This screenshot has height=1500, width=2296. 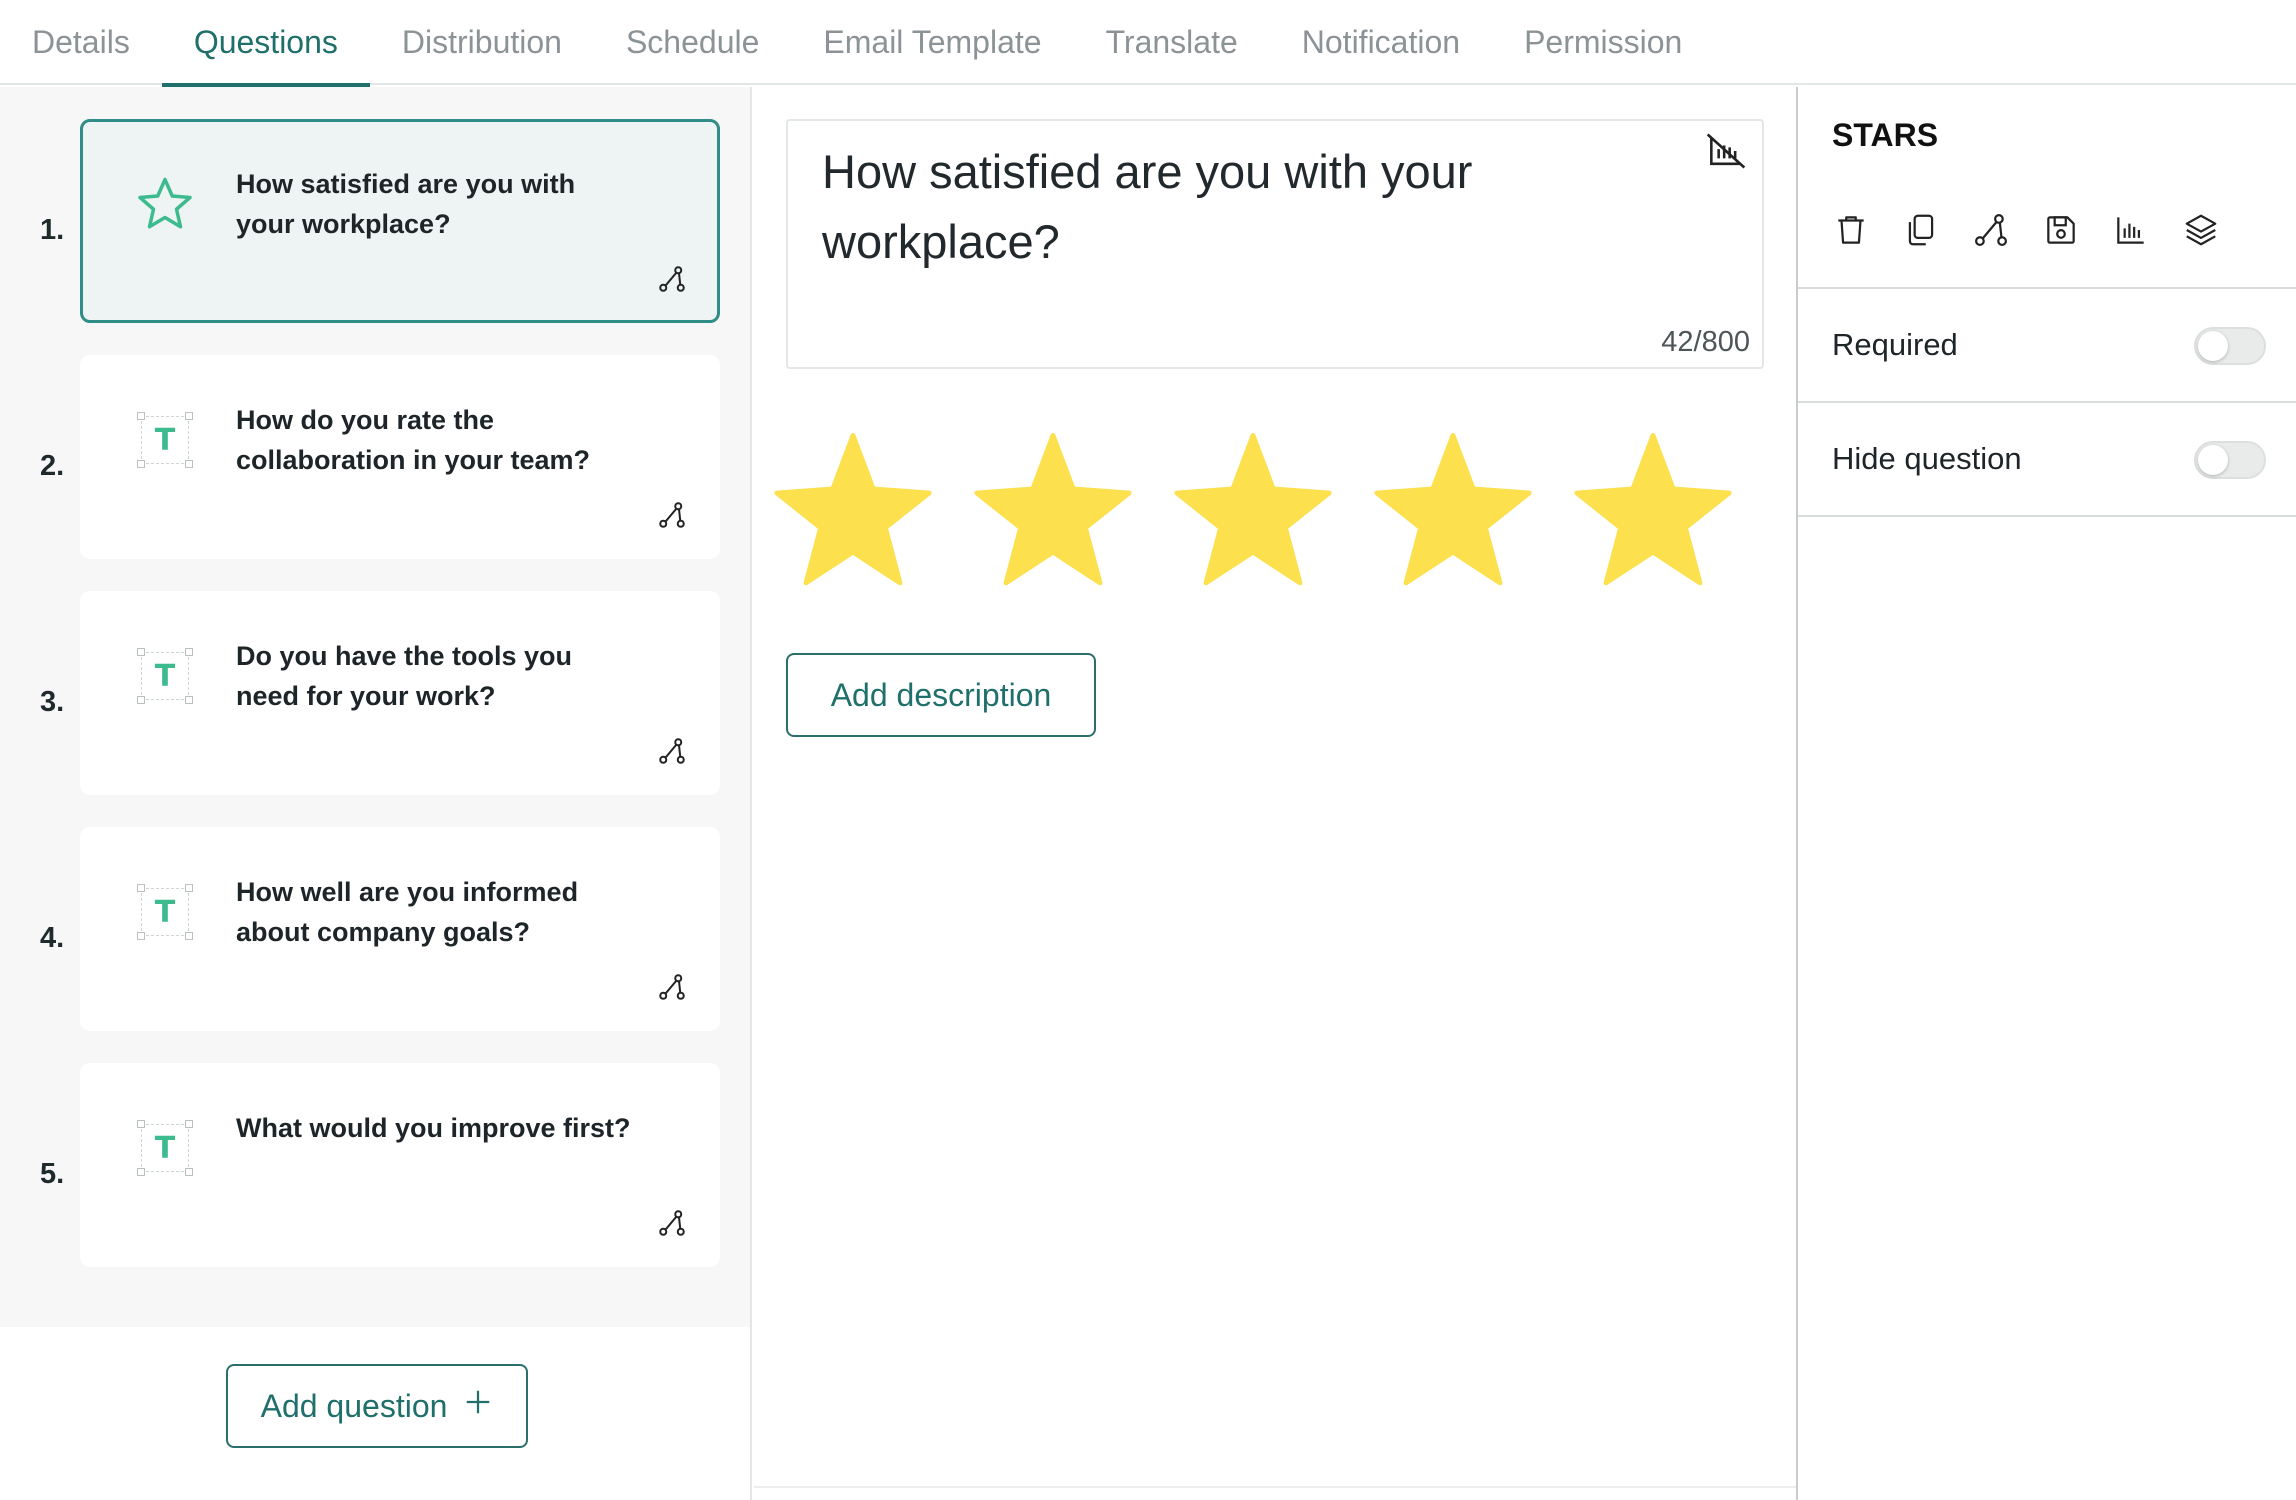 I want to click on tab-label: Email Template, so click(x=932, y=42).